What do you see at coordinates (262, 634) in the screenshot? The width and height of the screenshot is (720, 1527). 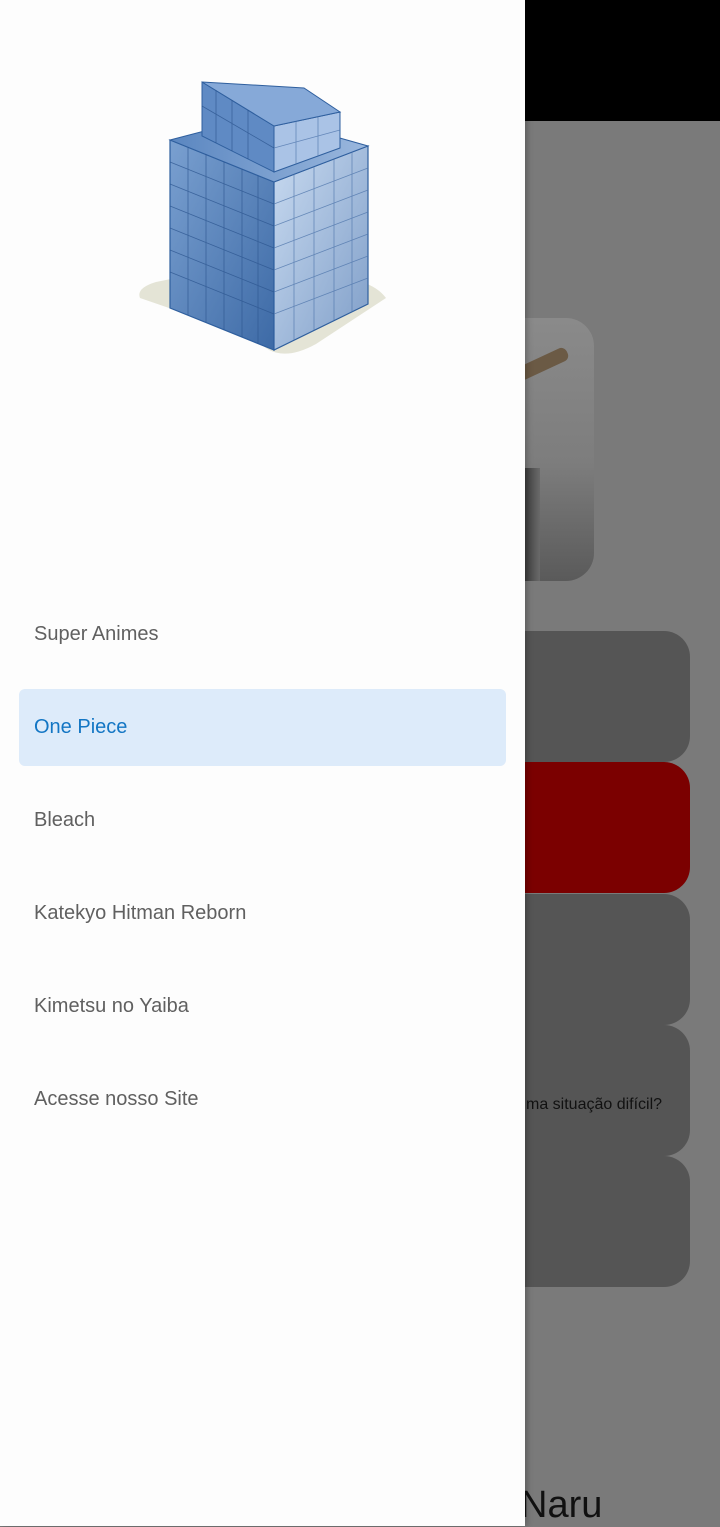 I see `drawer-item-super-animes: Super Animes` at bounding box center [262, 634].